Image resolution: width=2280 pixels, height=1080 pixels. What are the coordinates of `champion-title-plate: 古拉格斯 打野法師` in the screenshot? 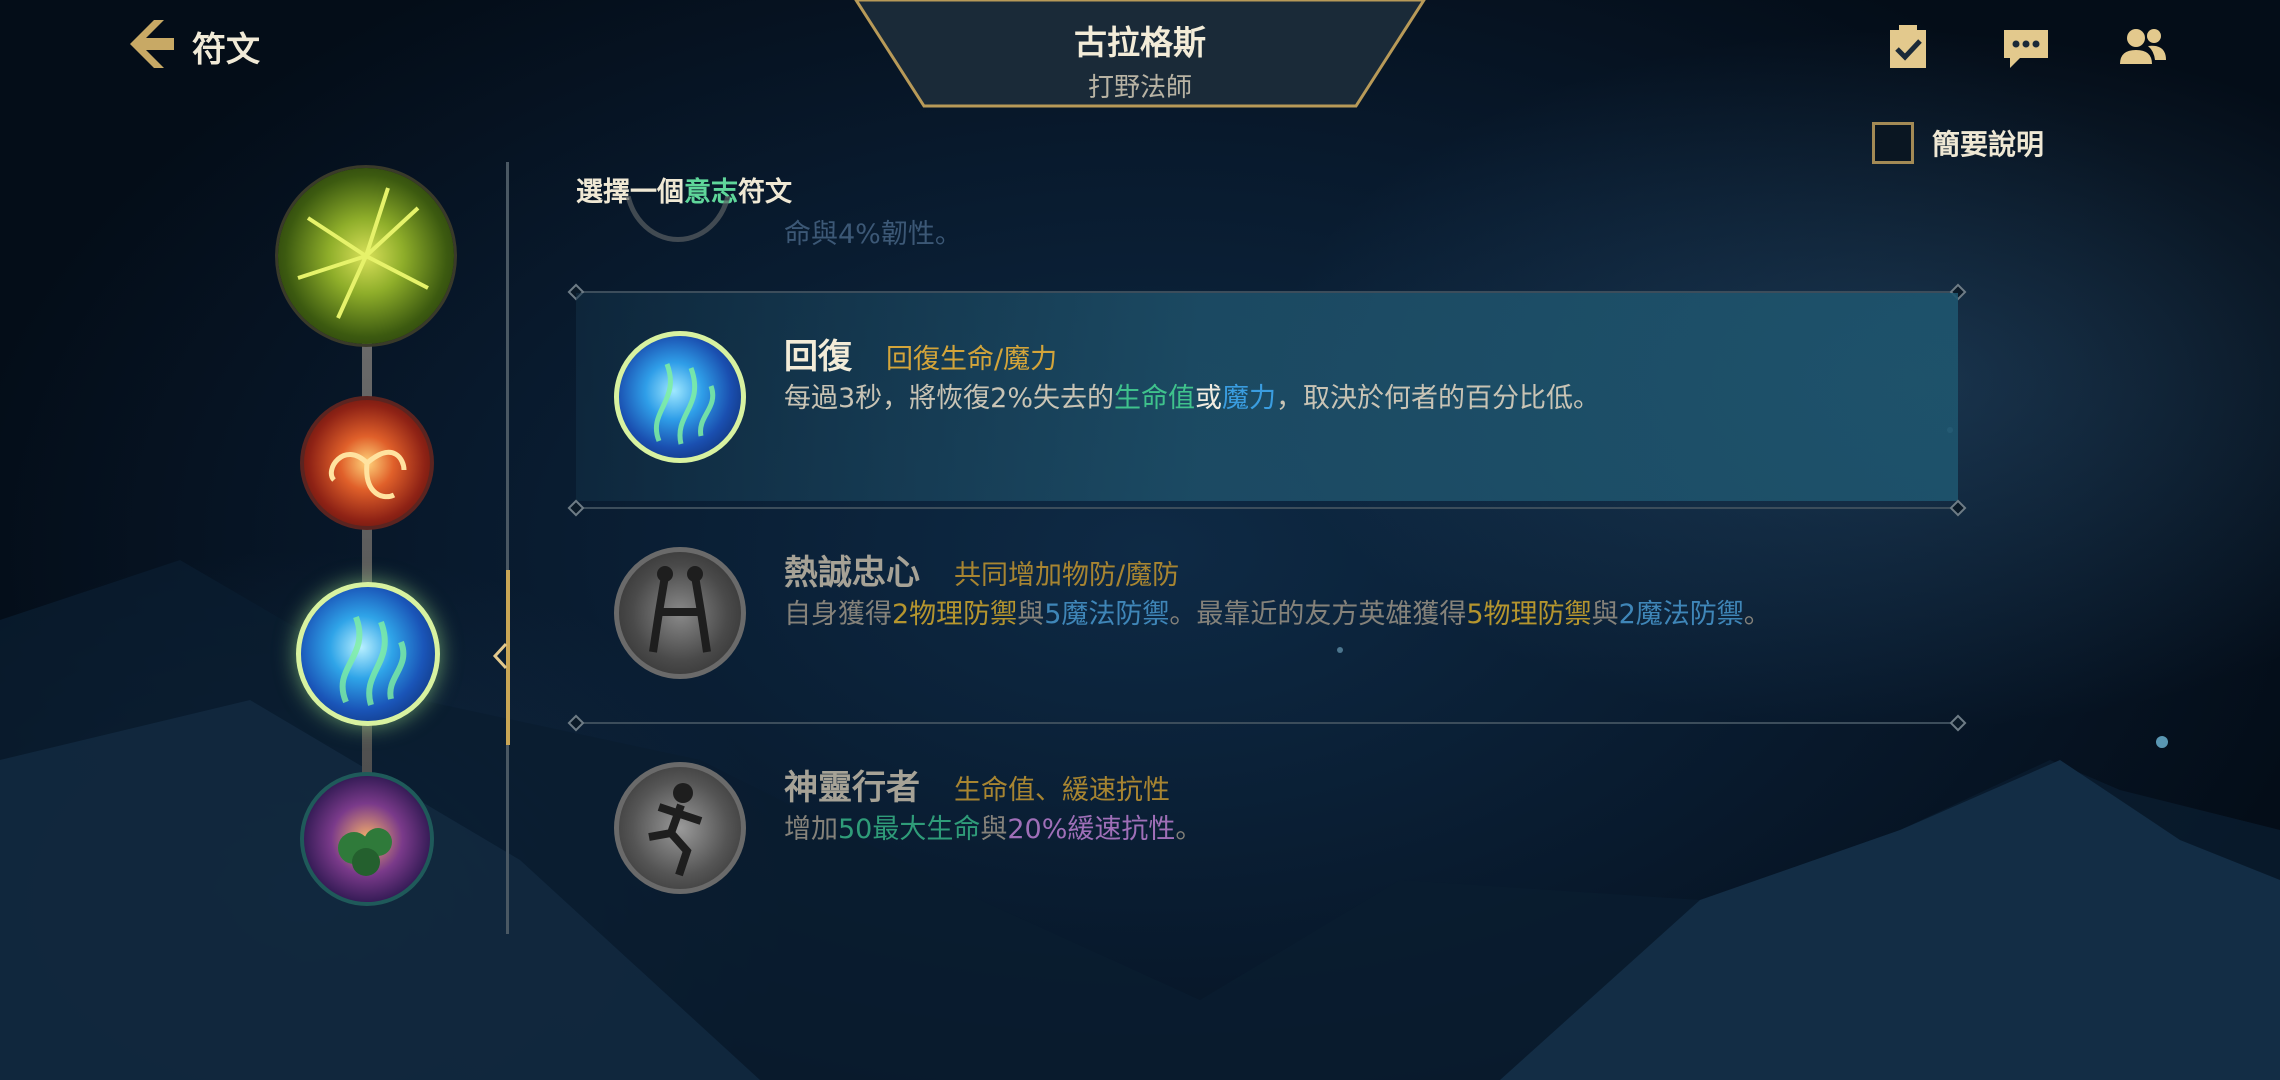 It's located at (1140, 55).